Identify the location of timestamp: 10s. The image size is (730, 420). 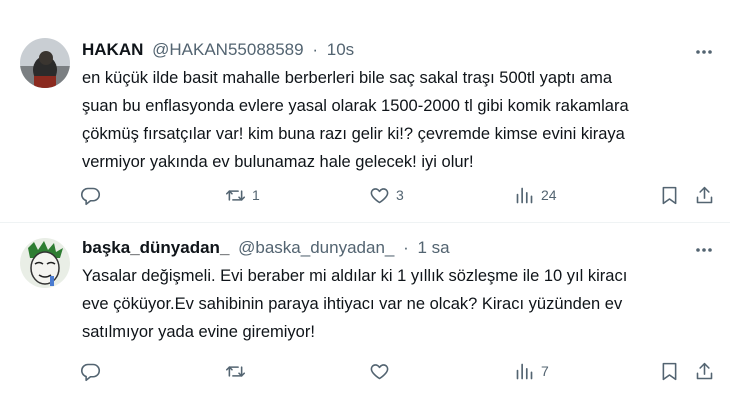
(340, 49).